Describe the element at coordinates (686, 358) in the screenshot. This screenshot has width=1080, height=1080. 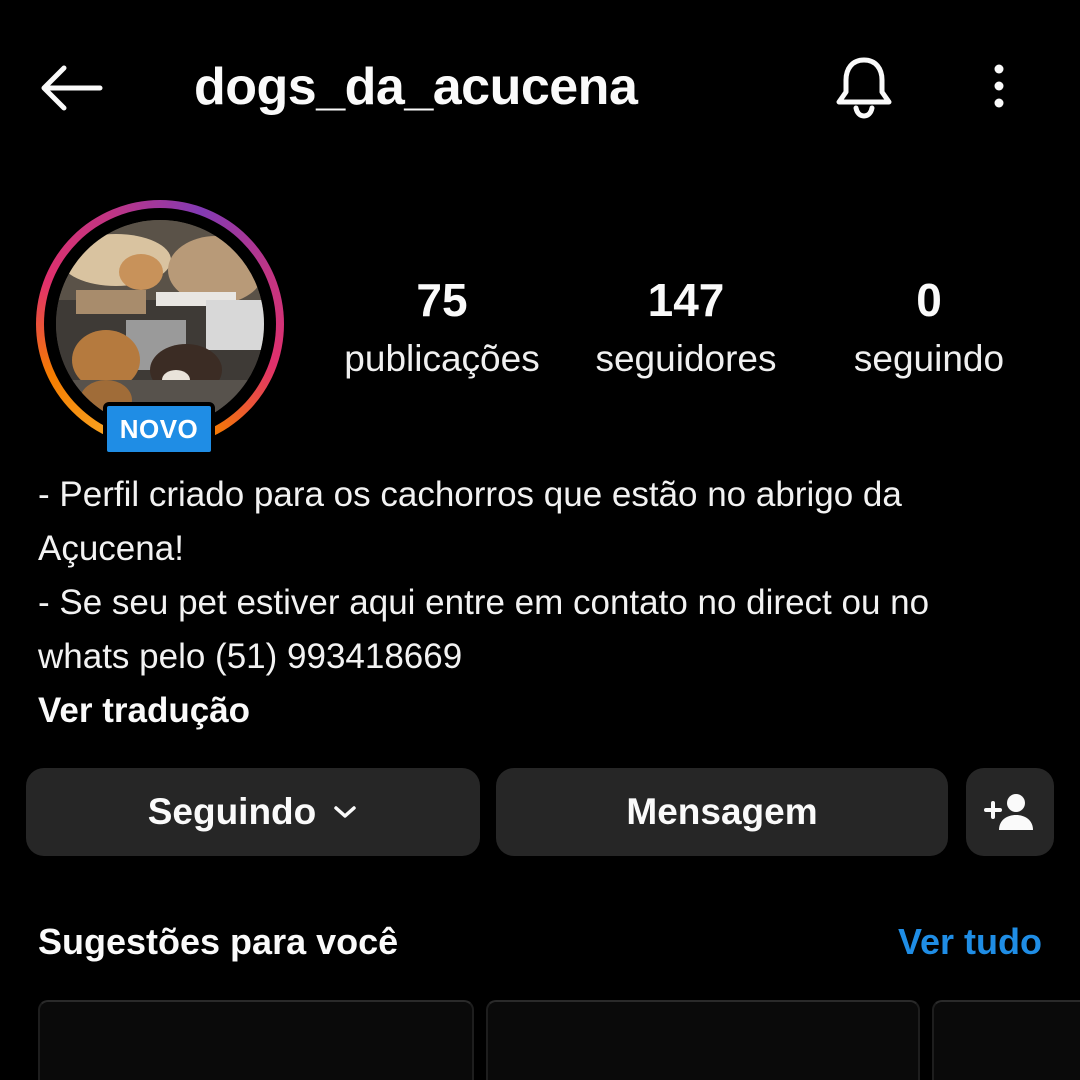
I see `followers-label: seguidores` at that location.